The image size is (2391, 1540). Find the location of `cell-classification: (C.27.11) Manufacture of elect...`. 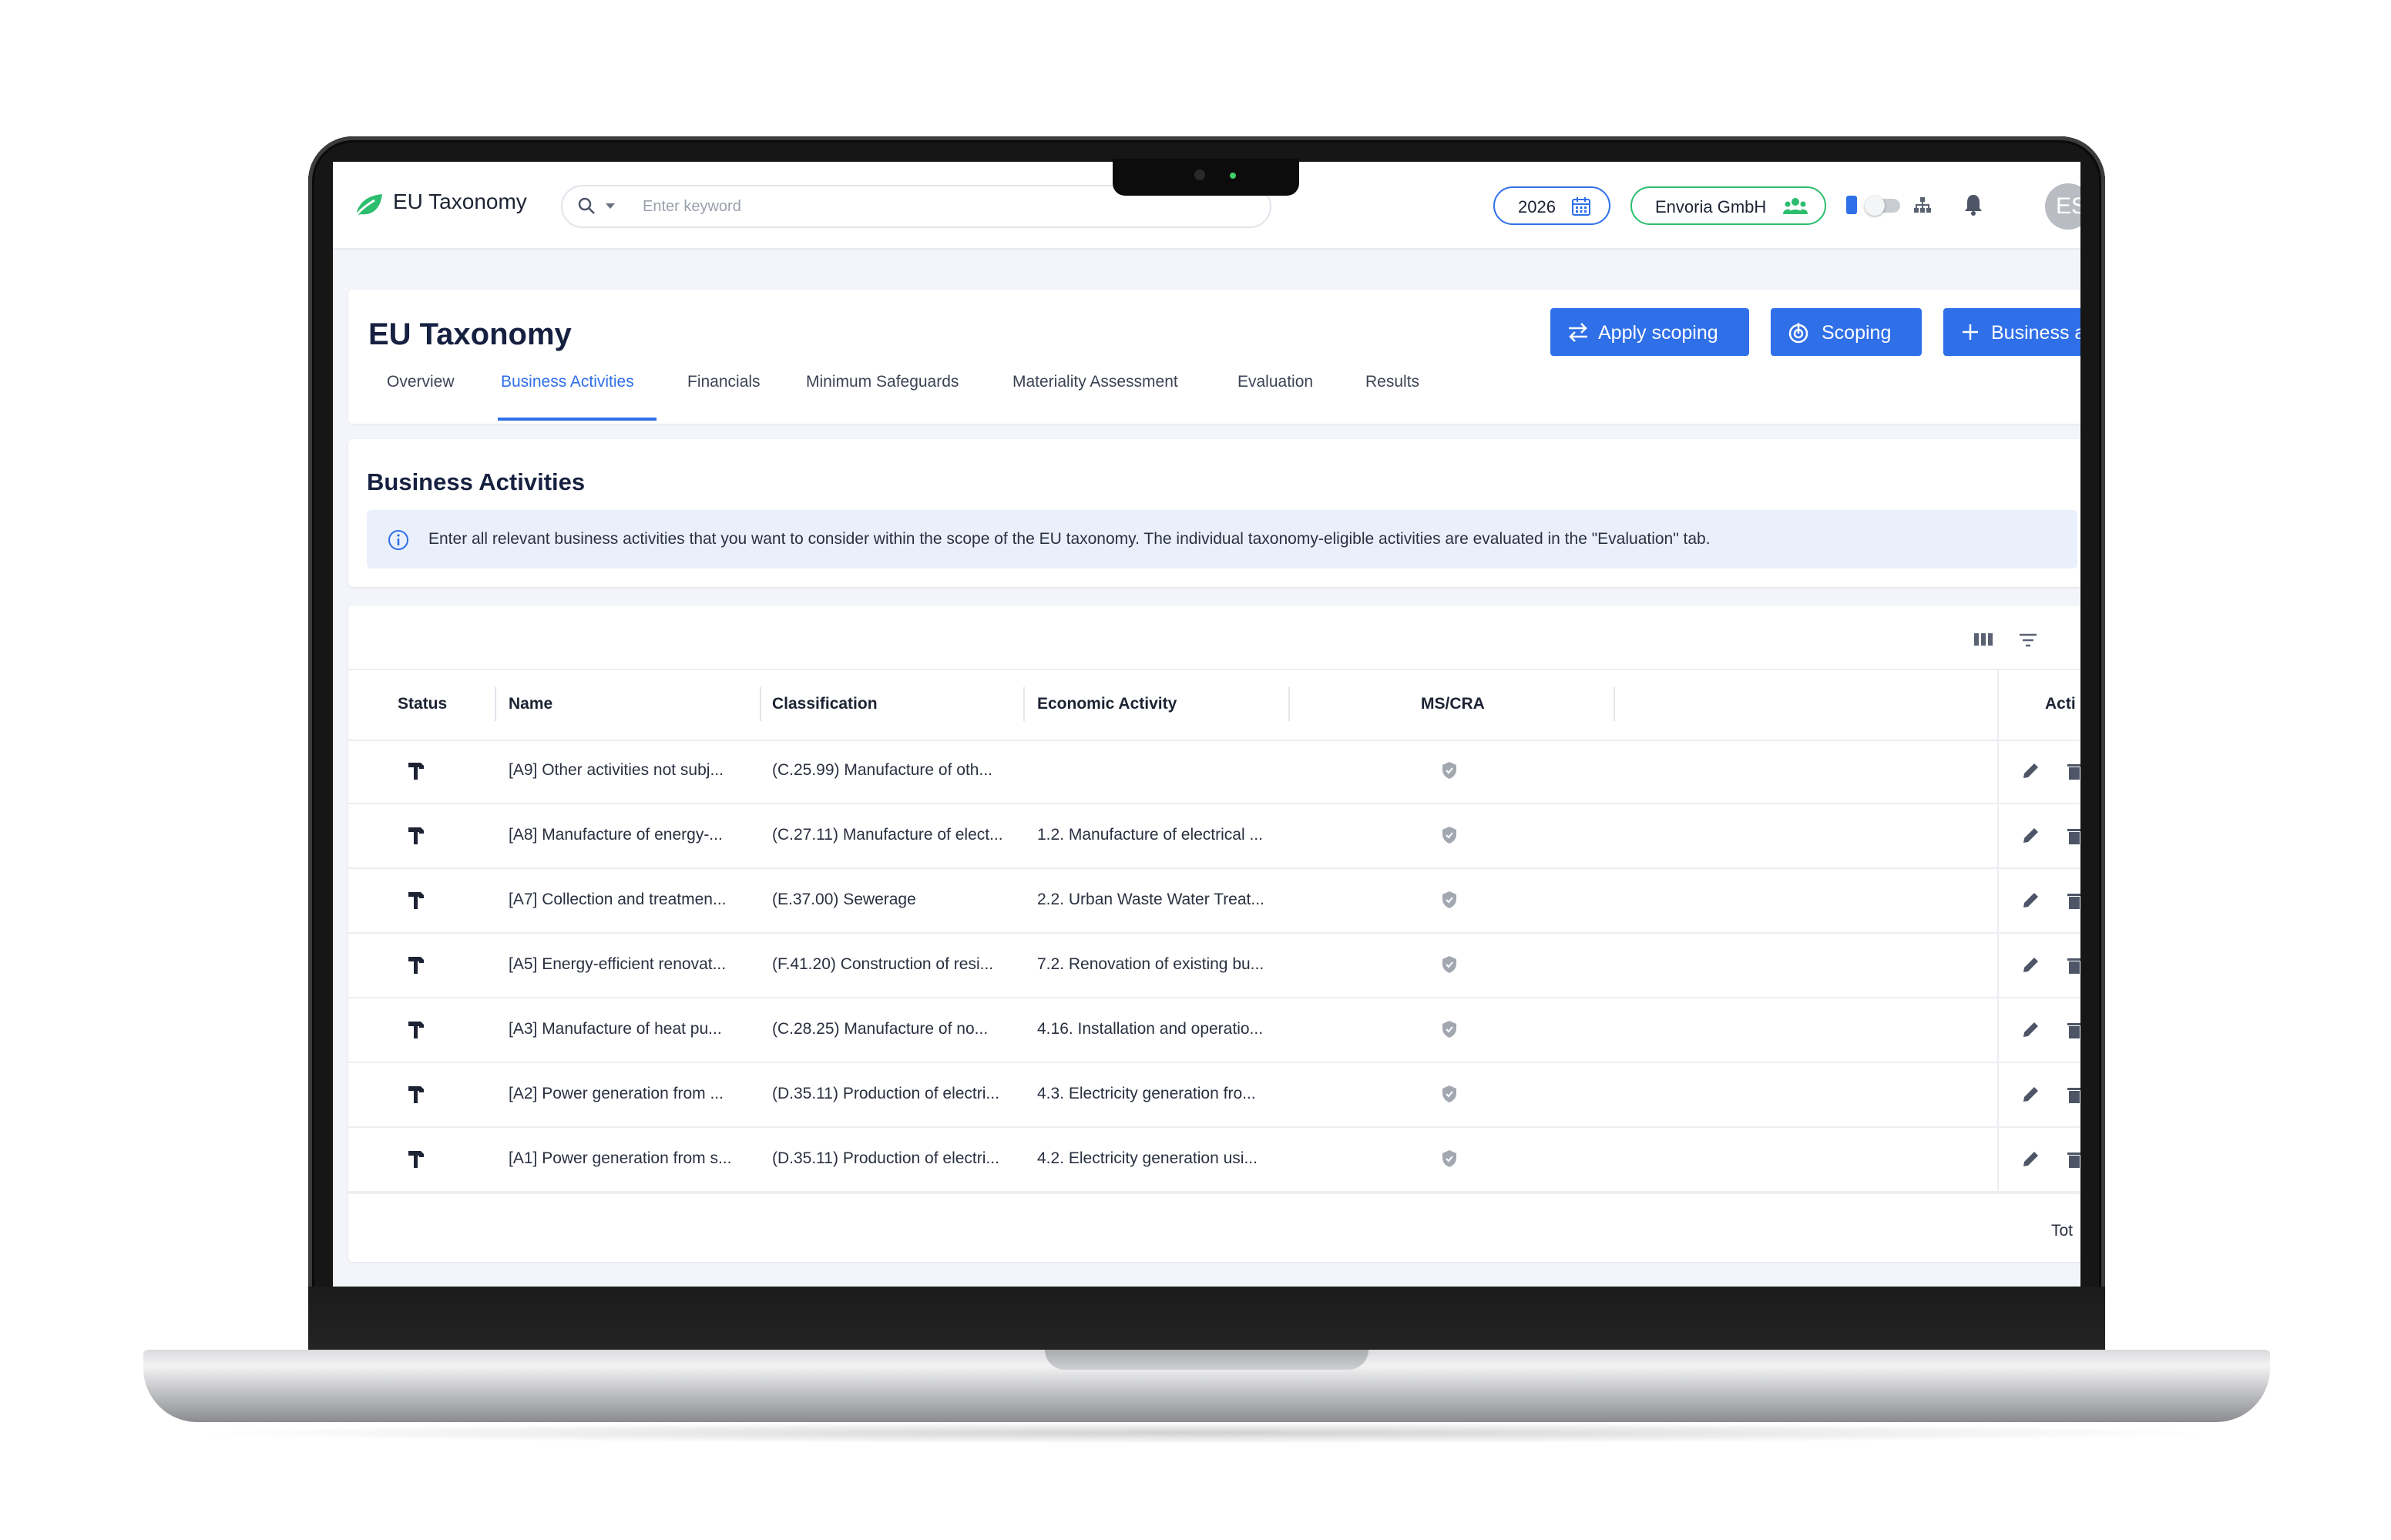

cell-classification: (C.27.11) Manufacture of elect... is located at coordinates (887, 835).